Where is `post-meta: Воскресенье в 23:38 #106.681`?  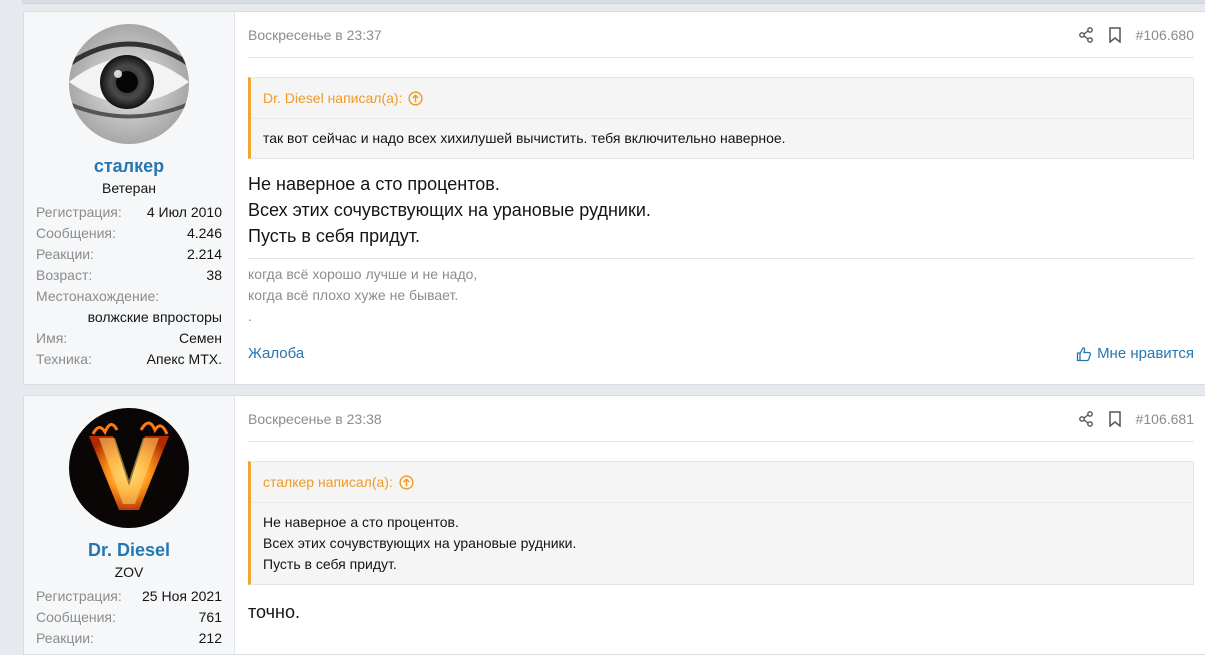
post-meta: Воскресенье в 23:38 #106.681 is located at coordinates (721, 419).